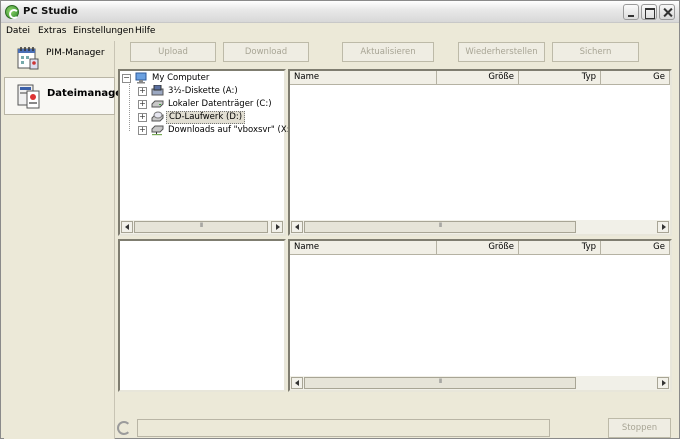  What do you see at coordinates (157, 130) in the screenshot?
I see `network-drive-icon` at bounding box center [157, 130].